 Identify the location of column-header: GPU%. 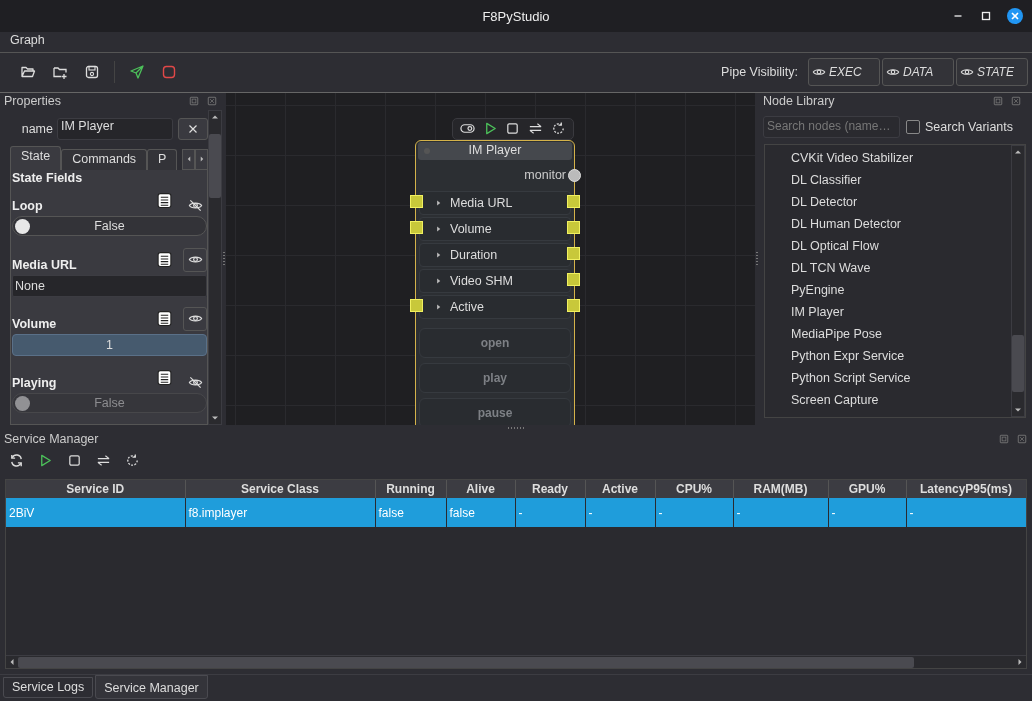
(867, 489).